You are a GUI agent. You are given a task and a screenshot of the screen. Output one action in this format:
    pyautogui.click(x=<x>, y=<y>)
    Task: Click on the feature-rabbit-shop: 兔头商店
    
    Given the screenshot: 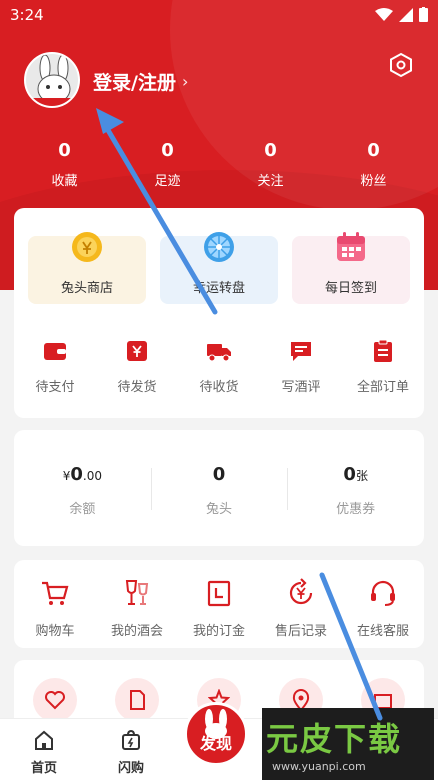 What is the action you would take?
    pyautogui.click(x=87, y=268)
    